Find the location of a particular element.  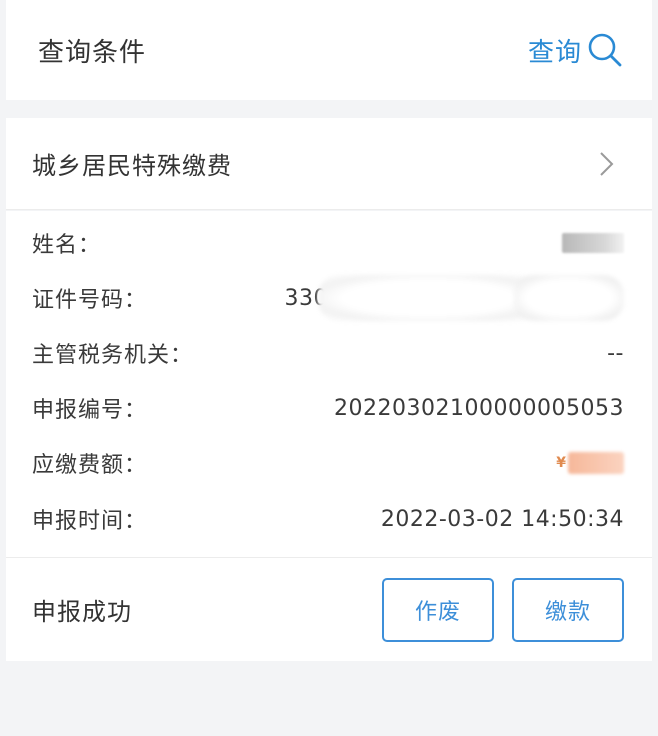

declaration-no-value: 20220302100000005053 is located at coordinates (479, 408).